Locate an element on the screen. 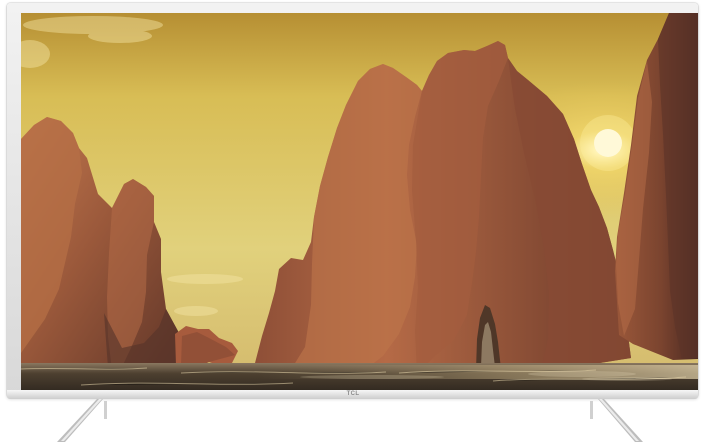 The image size is (706, 448). left-stand-leg is located at coordinates (81, 422).